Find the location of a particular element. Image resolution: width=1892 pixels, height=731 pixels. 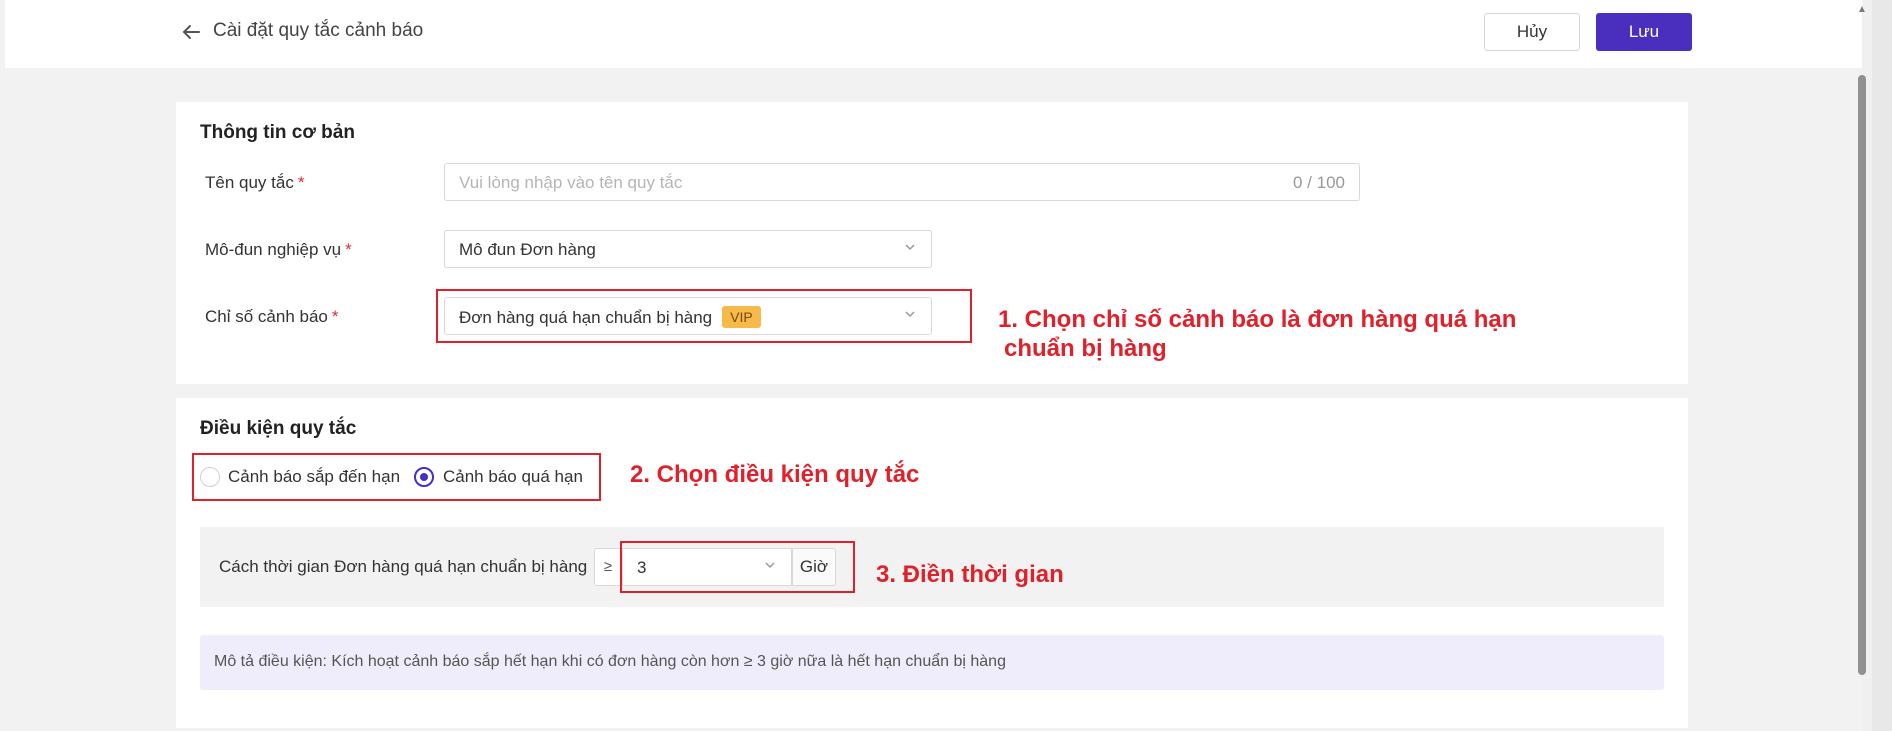

page-title: Cài đặt quy tắc cảnh báo is located at coordinates (318, 30).